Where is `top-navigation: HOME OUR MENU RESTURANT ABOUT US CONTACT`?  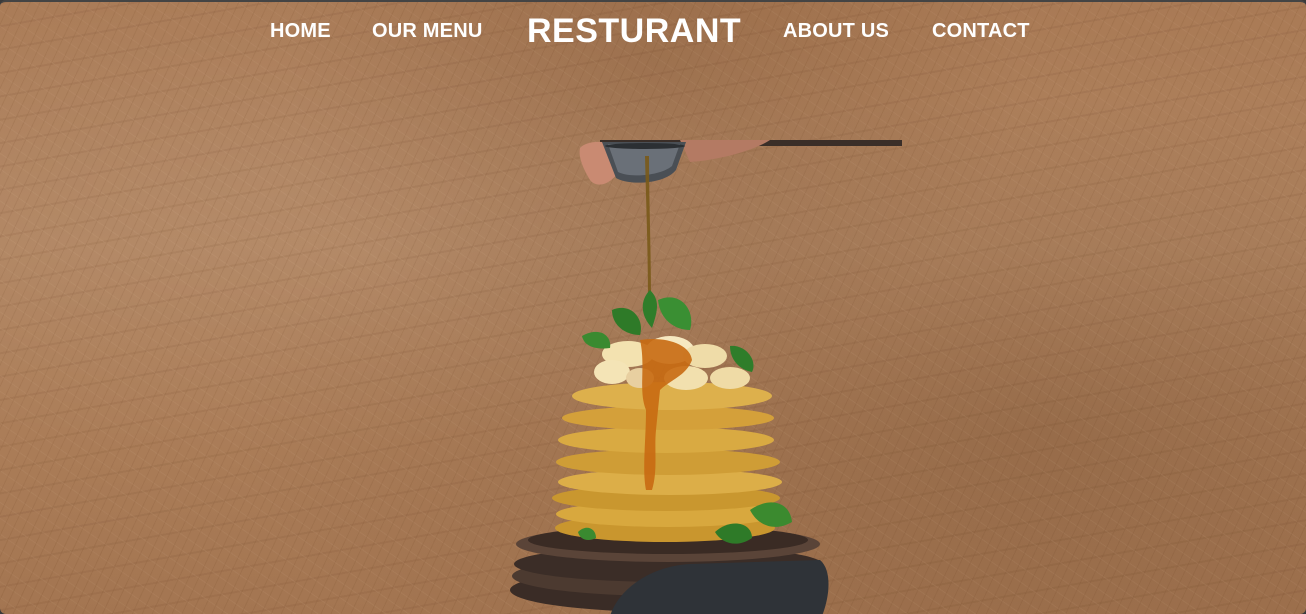
top-navigation: HOME OUR MENU RESTURANT ABOUT US CONTACT is located at coordinates (653, 33).